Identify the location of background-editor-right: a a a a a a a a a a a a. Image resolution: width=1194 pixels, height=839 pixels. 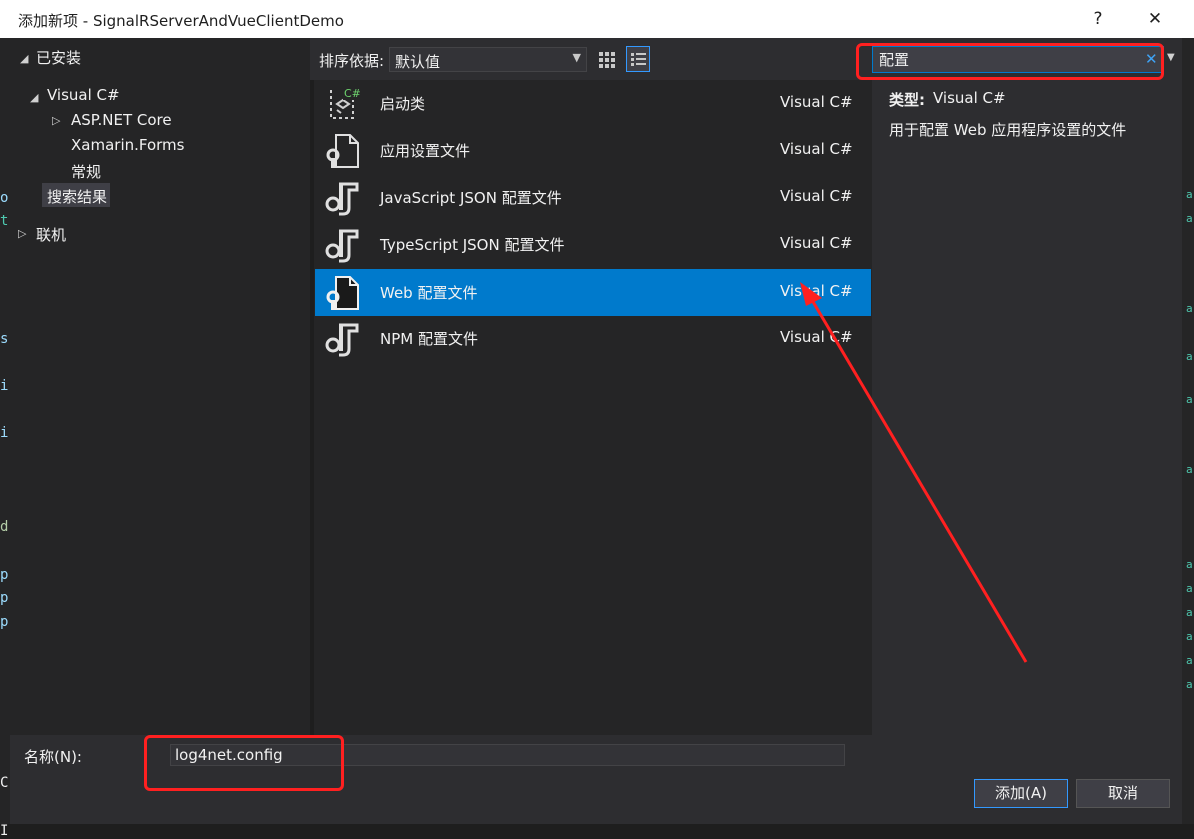
(1188, 431).